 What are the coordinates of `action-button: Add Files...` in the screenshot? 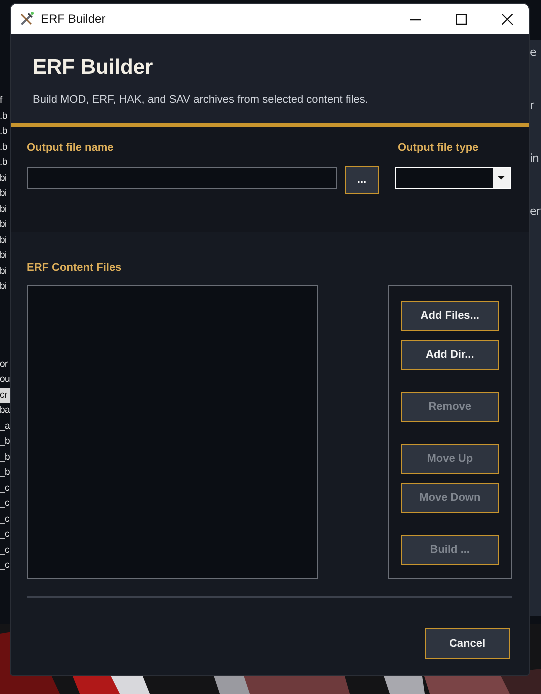 It's located at (450, 316).